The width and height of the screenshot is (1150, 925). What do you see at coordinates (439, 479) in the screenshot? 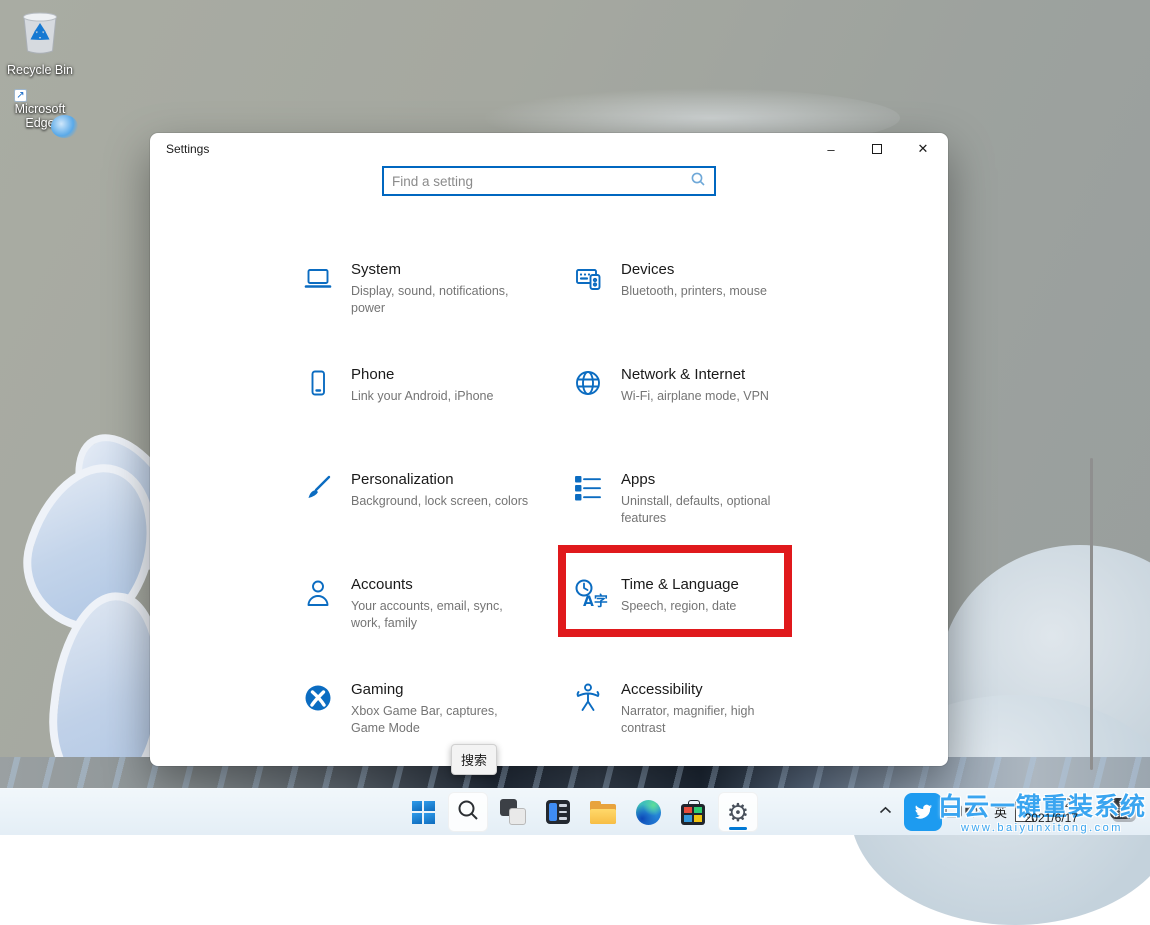
I see `category-title: Personalization` at bounding box center [439, 479].